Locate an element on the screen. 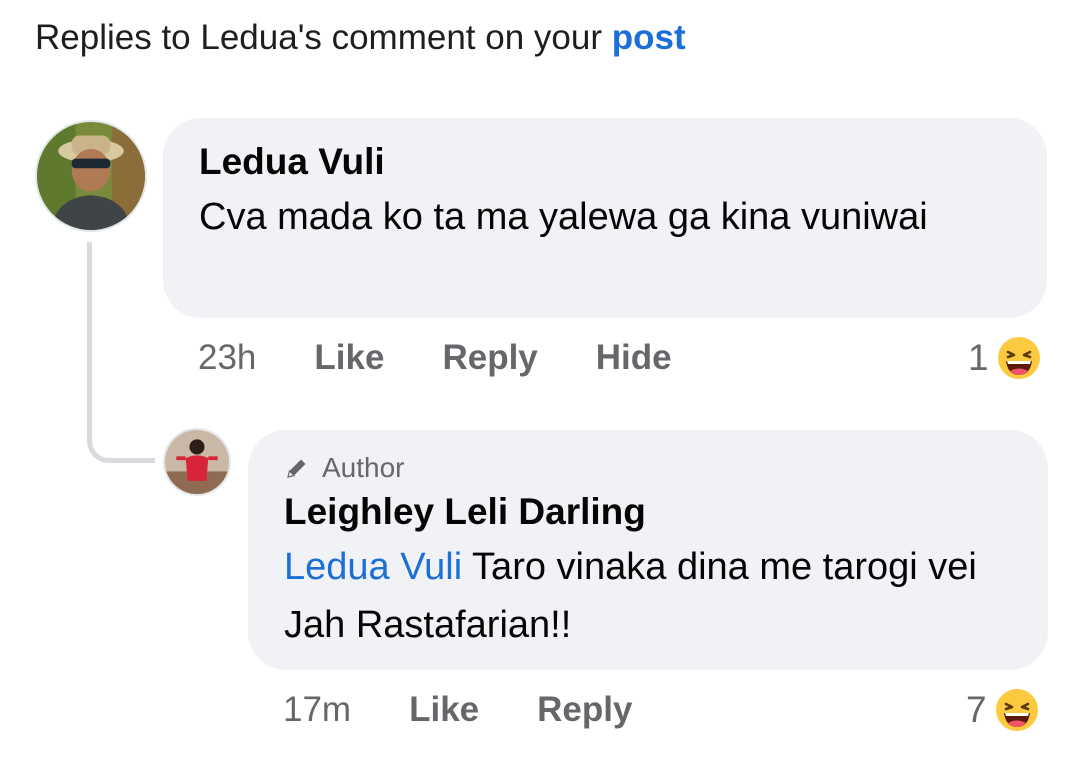 The width and height of the screenshot is (1080, 783). comment-timestamp: 23h is located at coordinates (227, 358).